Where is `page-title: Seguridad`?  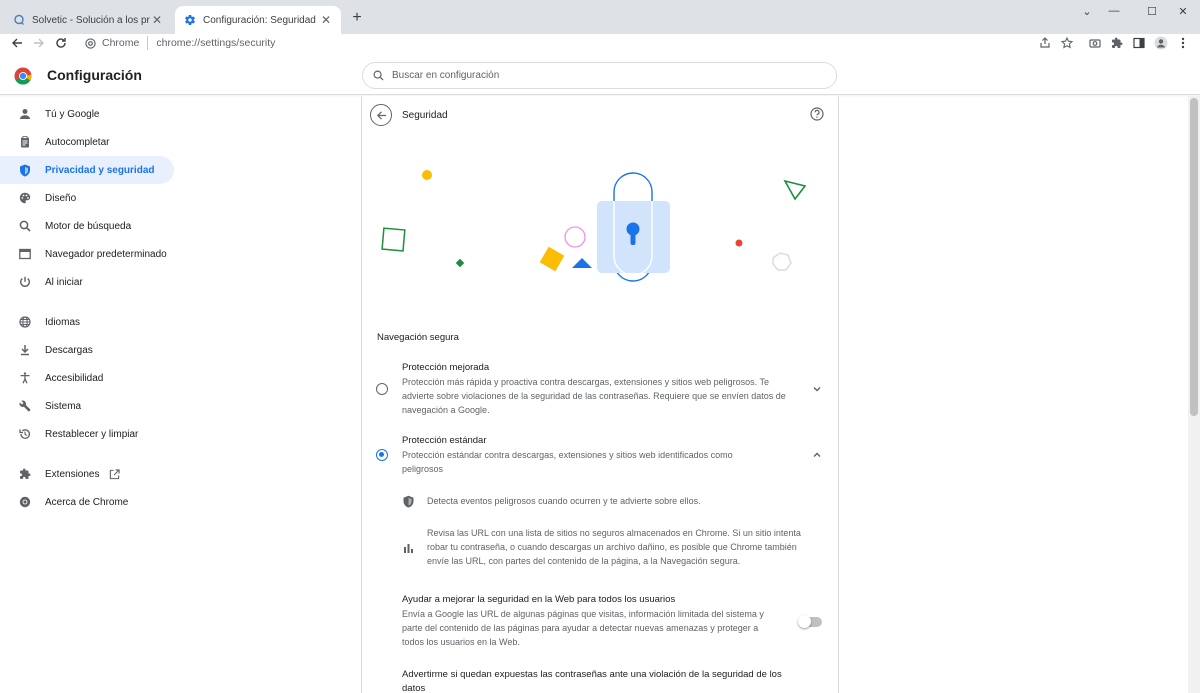
page-title: Seguridad is located at coordinates (425, 115).